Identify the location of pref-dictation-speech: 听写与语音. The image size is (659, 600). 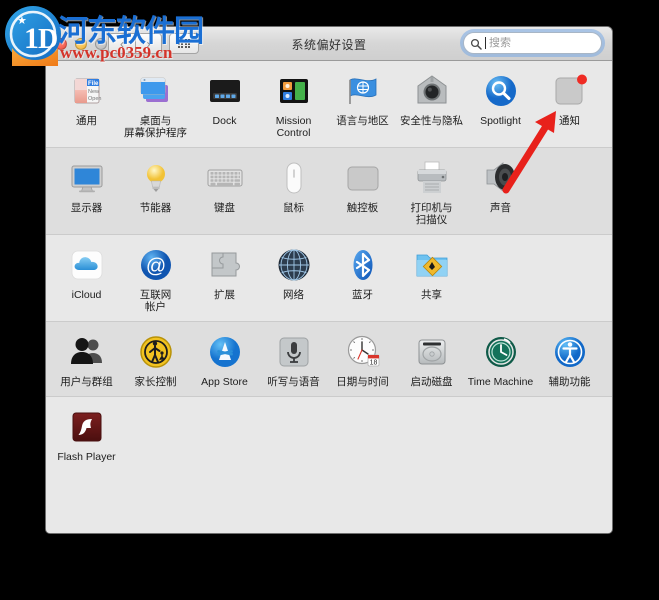
(293, 360).